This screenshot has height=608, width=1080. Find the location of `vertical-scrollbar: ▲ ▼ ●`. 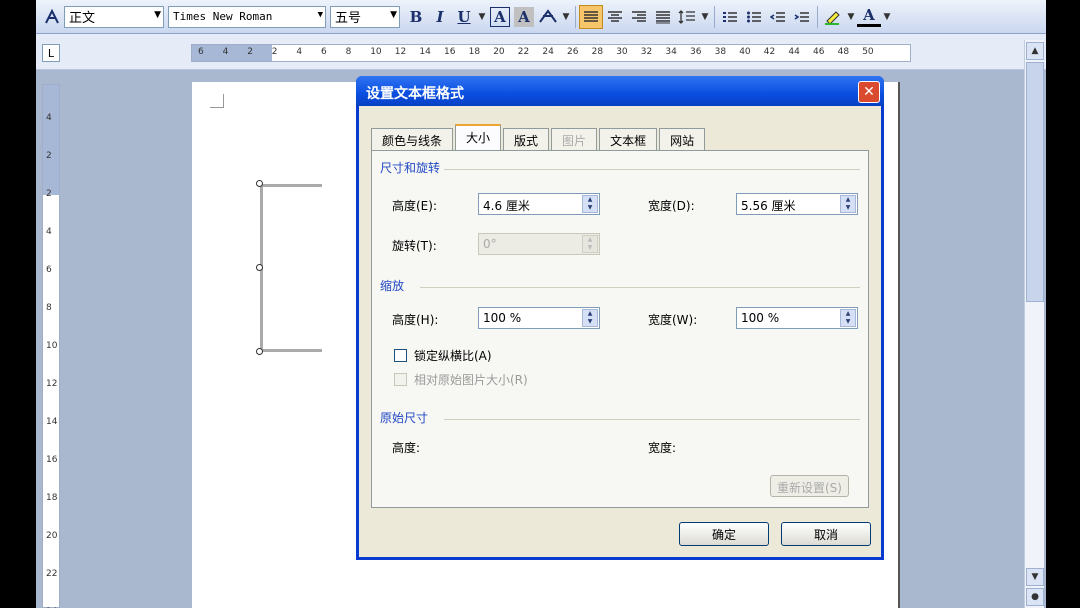

vertical-scrollbar: ▲ ▼ ● is located at coordinates (1034, 324).